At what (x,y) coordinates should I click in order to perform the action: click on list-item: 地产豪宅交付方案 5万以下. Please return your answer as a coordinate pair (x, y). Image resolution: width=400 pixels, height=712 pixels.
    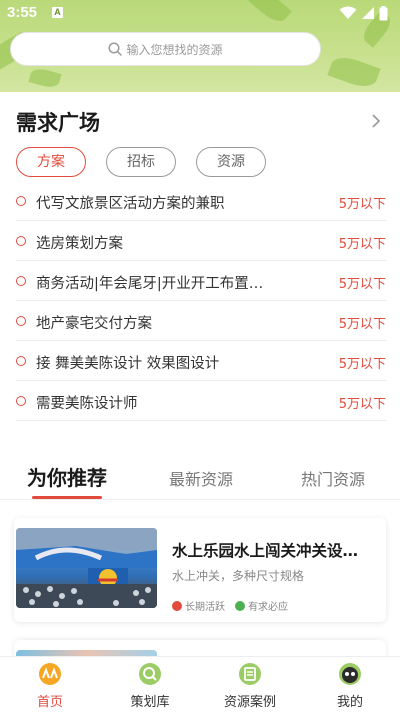
    Looking at the image, I should click on (201, 321).